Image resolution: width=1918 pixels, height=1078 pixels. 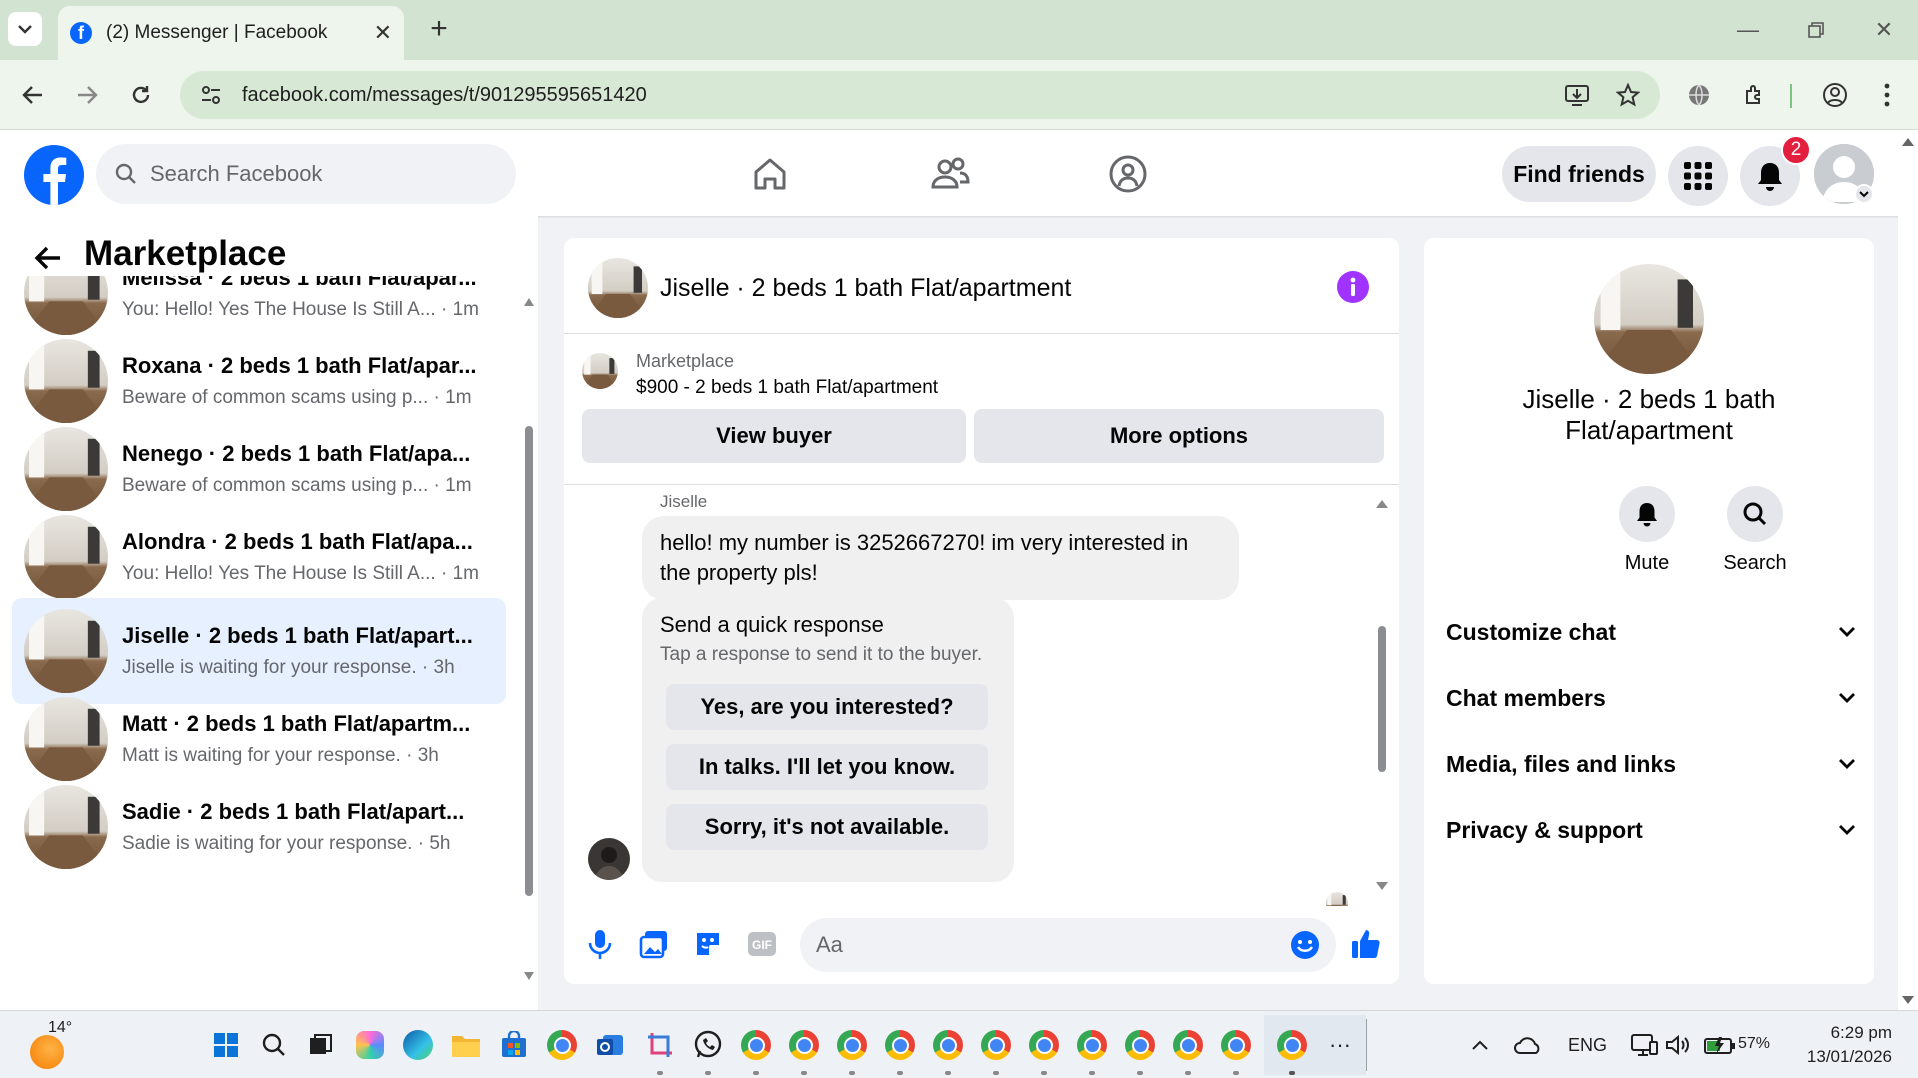 What do you see at coordinates (787, 388) in the screenshot?
I see `listing-price-title: $900 - 2 beds 1 bath Flat/apartment` at bounding box center [787, 388].